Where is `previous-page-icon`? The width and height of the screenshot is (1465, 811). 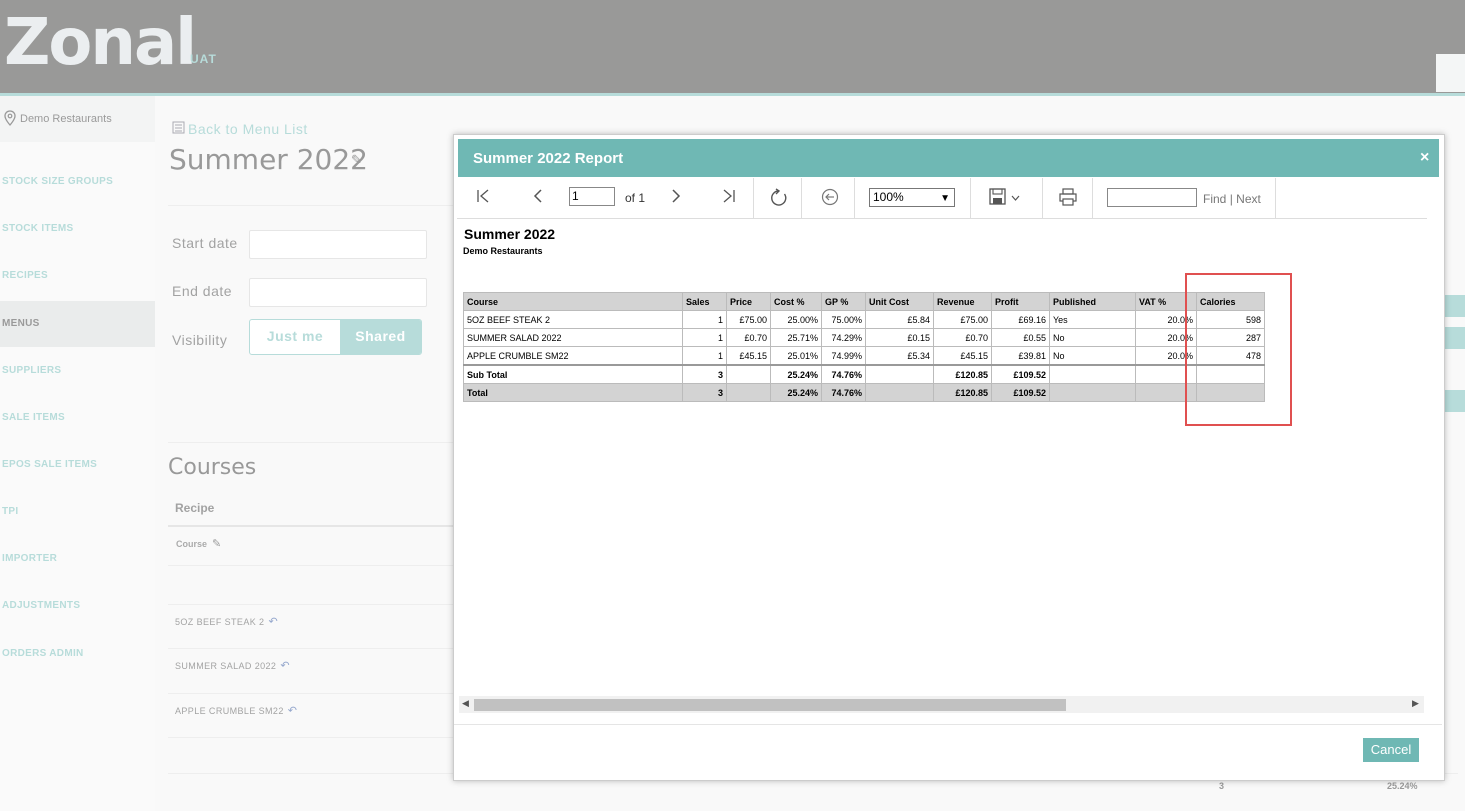
previous-page-icon is located at coordinates (538, 198).